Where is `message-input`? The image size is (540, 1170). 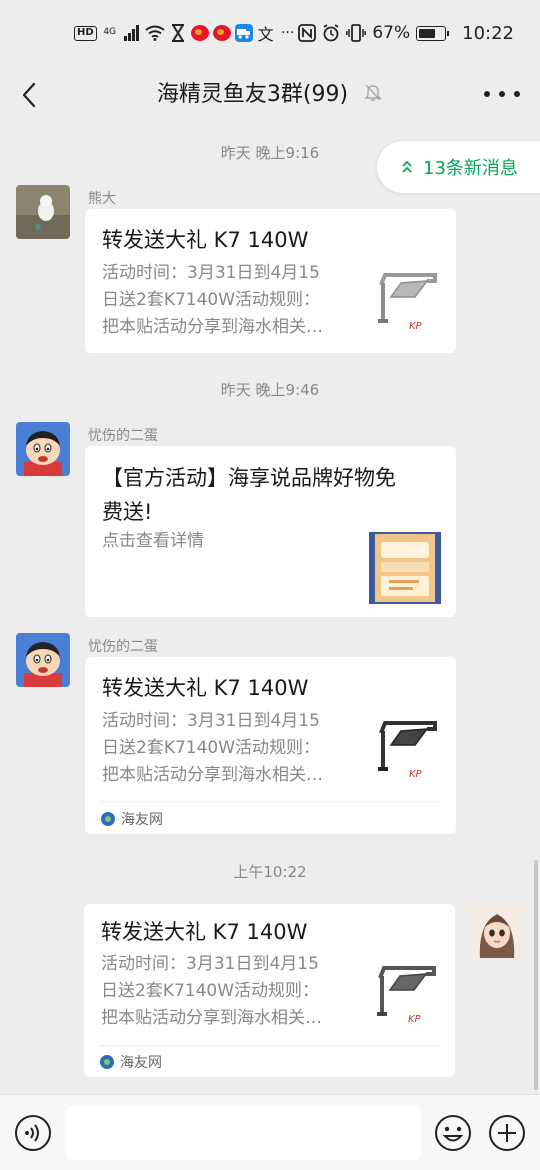 message-input is located at coordinates (243, 1133).